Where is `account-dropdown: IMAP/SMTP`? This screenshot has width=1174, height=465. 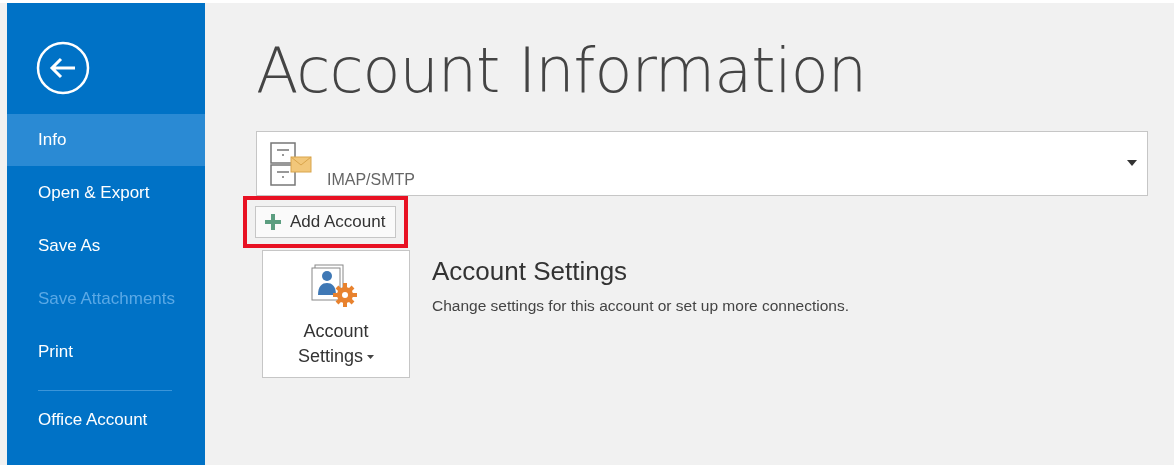
account-dropdown: IMAP/SMTP is located at coordinates (702, 163).